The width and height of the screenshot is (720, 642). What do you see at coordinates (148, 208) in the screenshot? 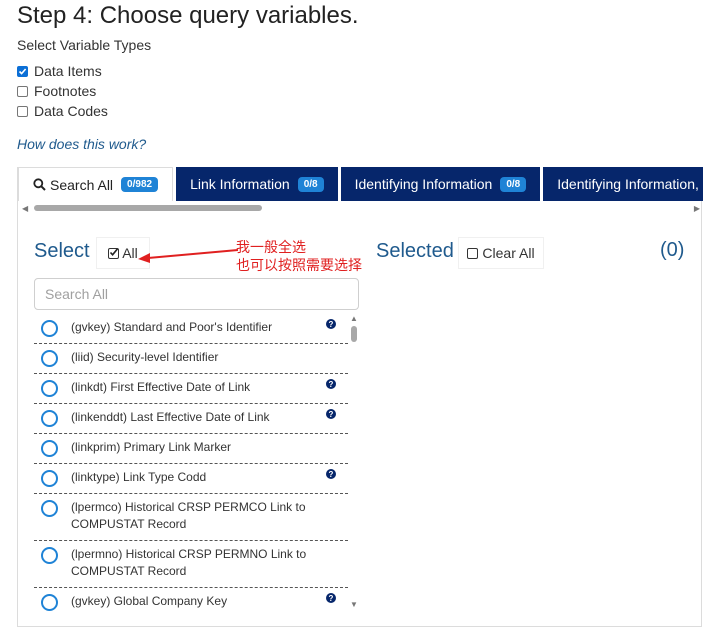
I see `horizontal-scroll-thumb` at bounding box center [148, 208].